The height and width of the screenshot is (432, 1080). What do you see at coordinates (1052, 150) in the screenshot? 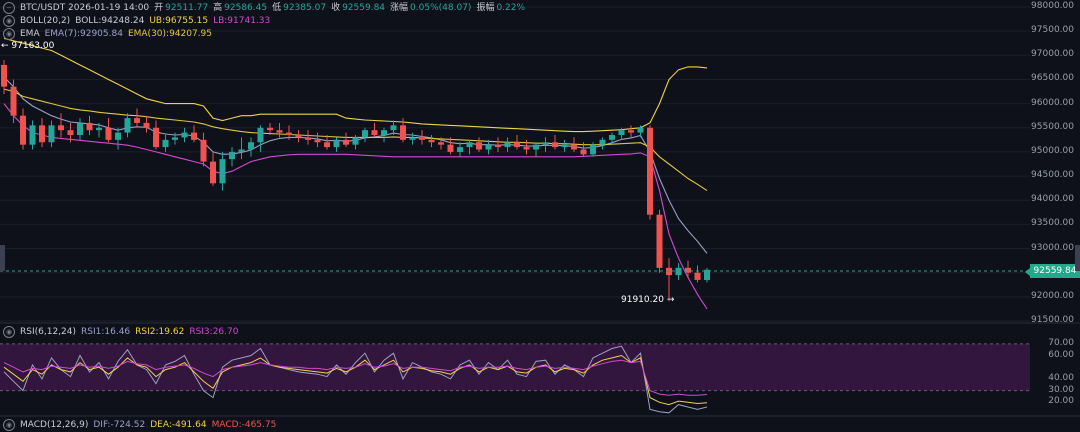
I see `price-axis-label: 95000.00` at bounding box center [1052, 150].